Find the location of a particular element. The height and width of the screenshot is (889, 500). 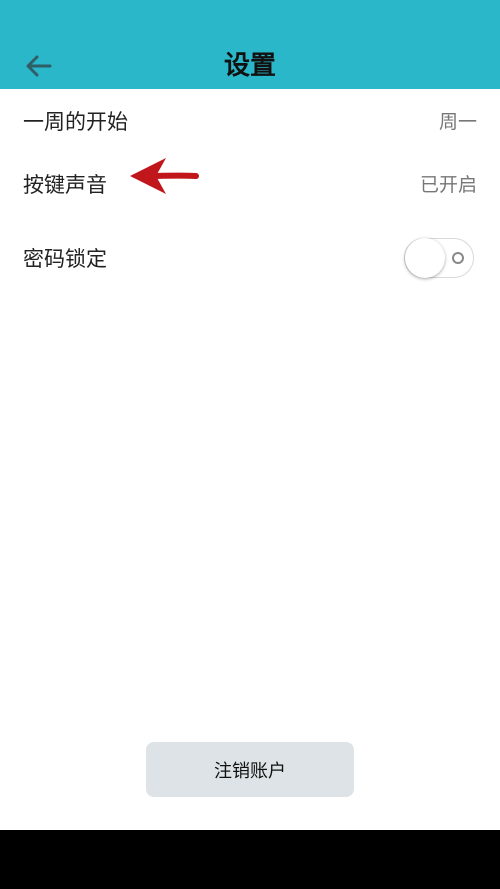

system-nav-bar is located at coordinates (250, 859).